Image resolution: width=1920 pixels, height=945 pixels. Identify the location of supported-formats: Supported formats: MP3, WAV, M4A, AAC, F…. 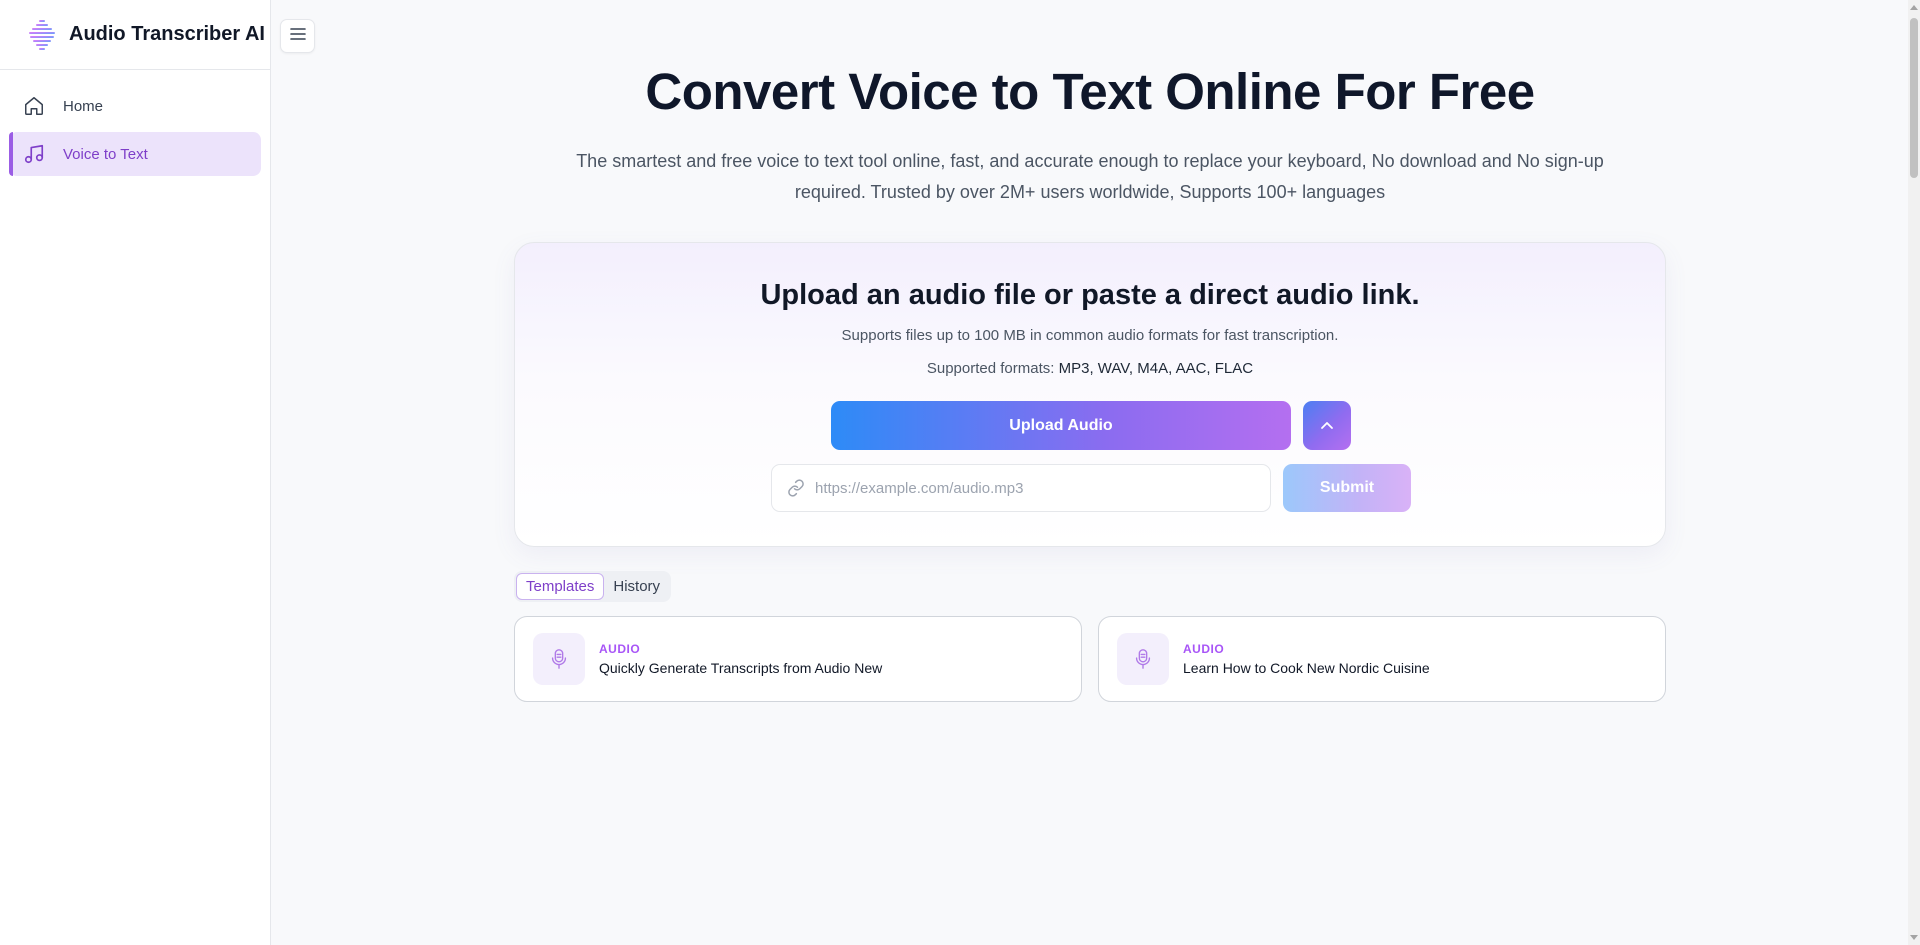
(1090, 368).